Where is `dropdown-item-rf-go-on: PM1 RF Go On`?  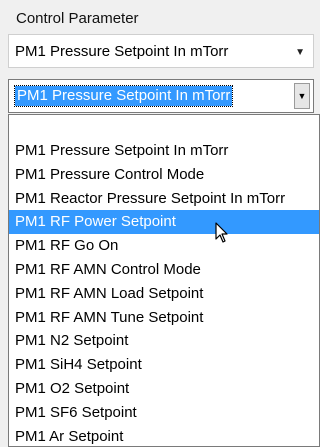 dropdown-item-rf-go-on: PM1 RF Go On is located at coordinates (164, 246).